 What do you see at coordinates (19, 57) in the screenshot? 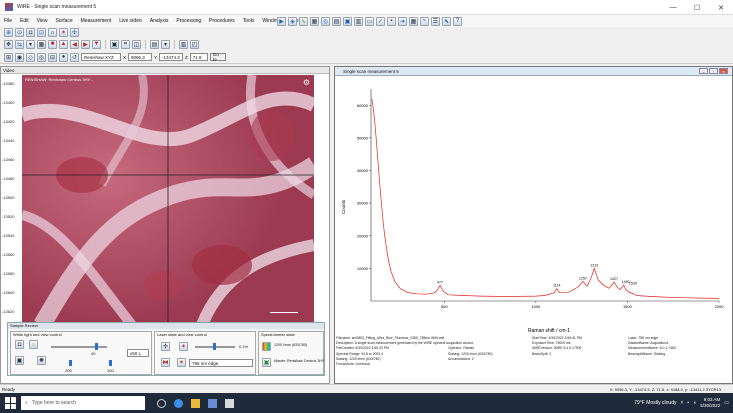
I see `objective-icon: ◉` at bounding box center [19, 57].